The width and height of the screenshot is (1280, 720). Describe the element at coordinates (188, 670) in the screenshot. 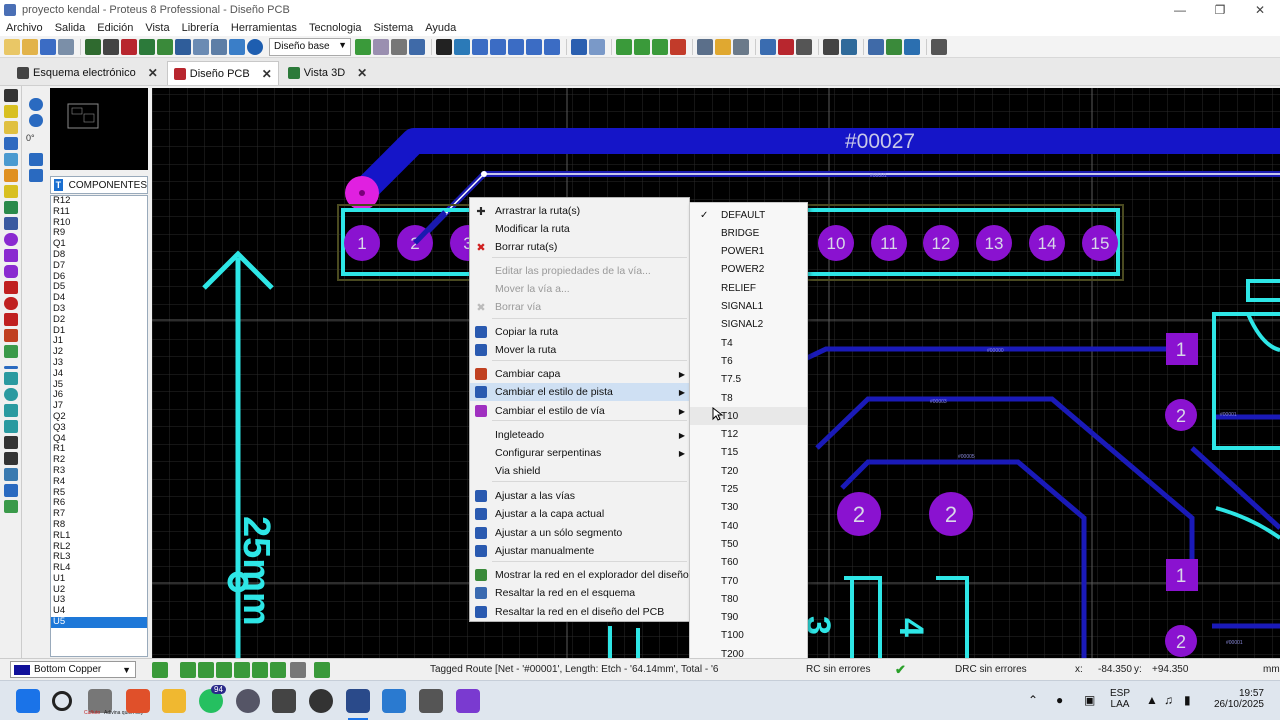

I see `route-tool-1-icon` at that location.